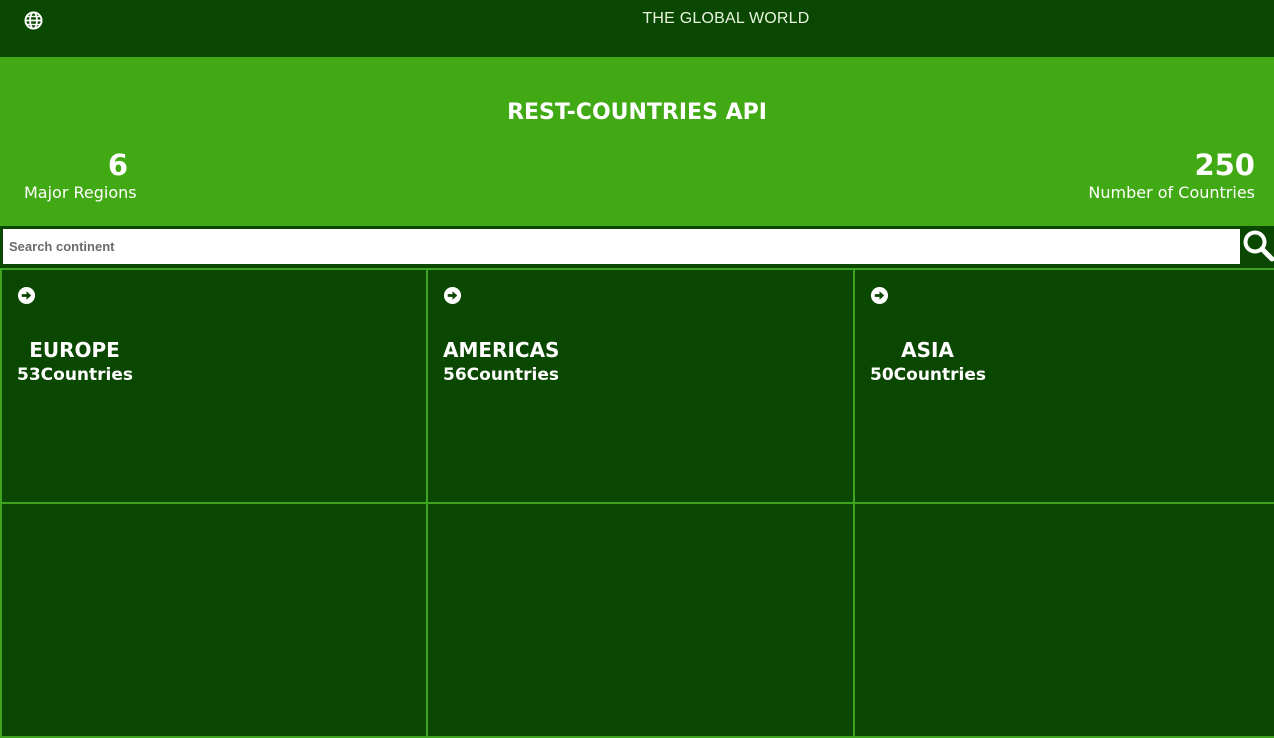 Image resolution: width=1274 pixels, height=738 pixels. I want to click on search-icon, so click(1258, 246).